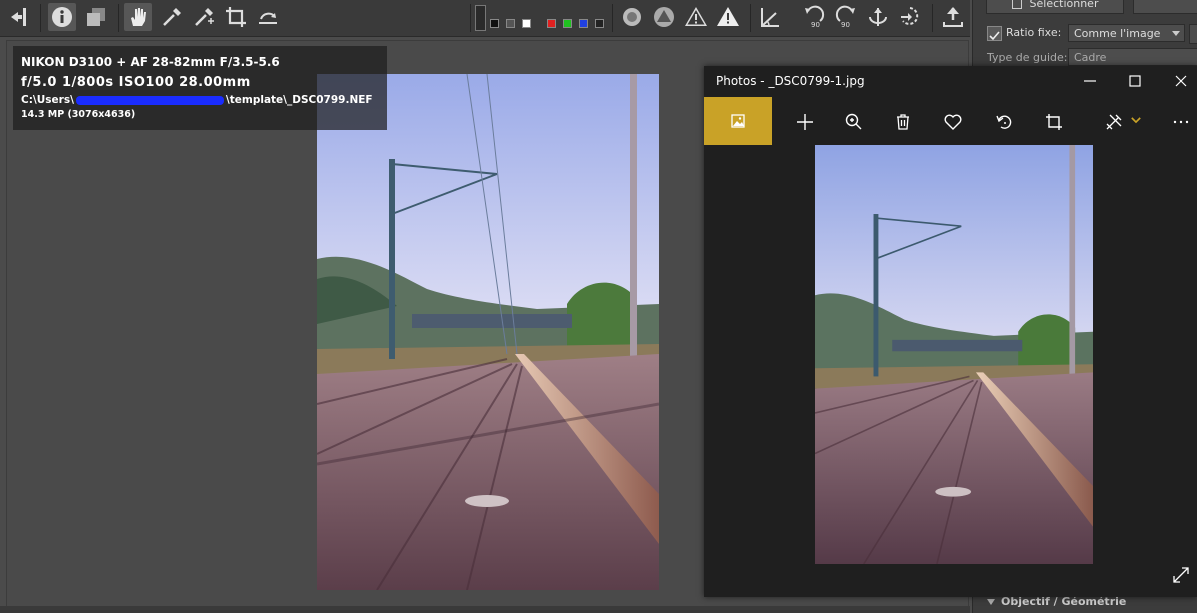 The height and width of the screenshot is (613, 1197). I want to click on edit-icon, so click(1114, 122).